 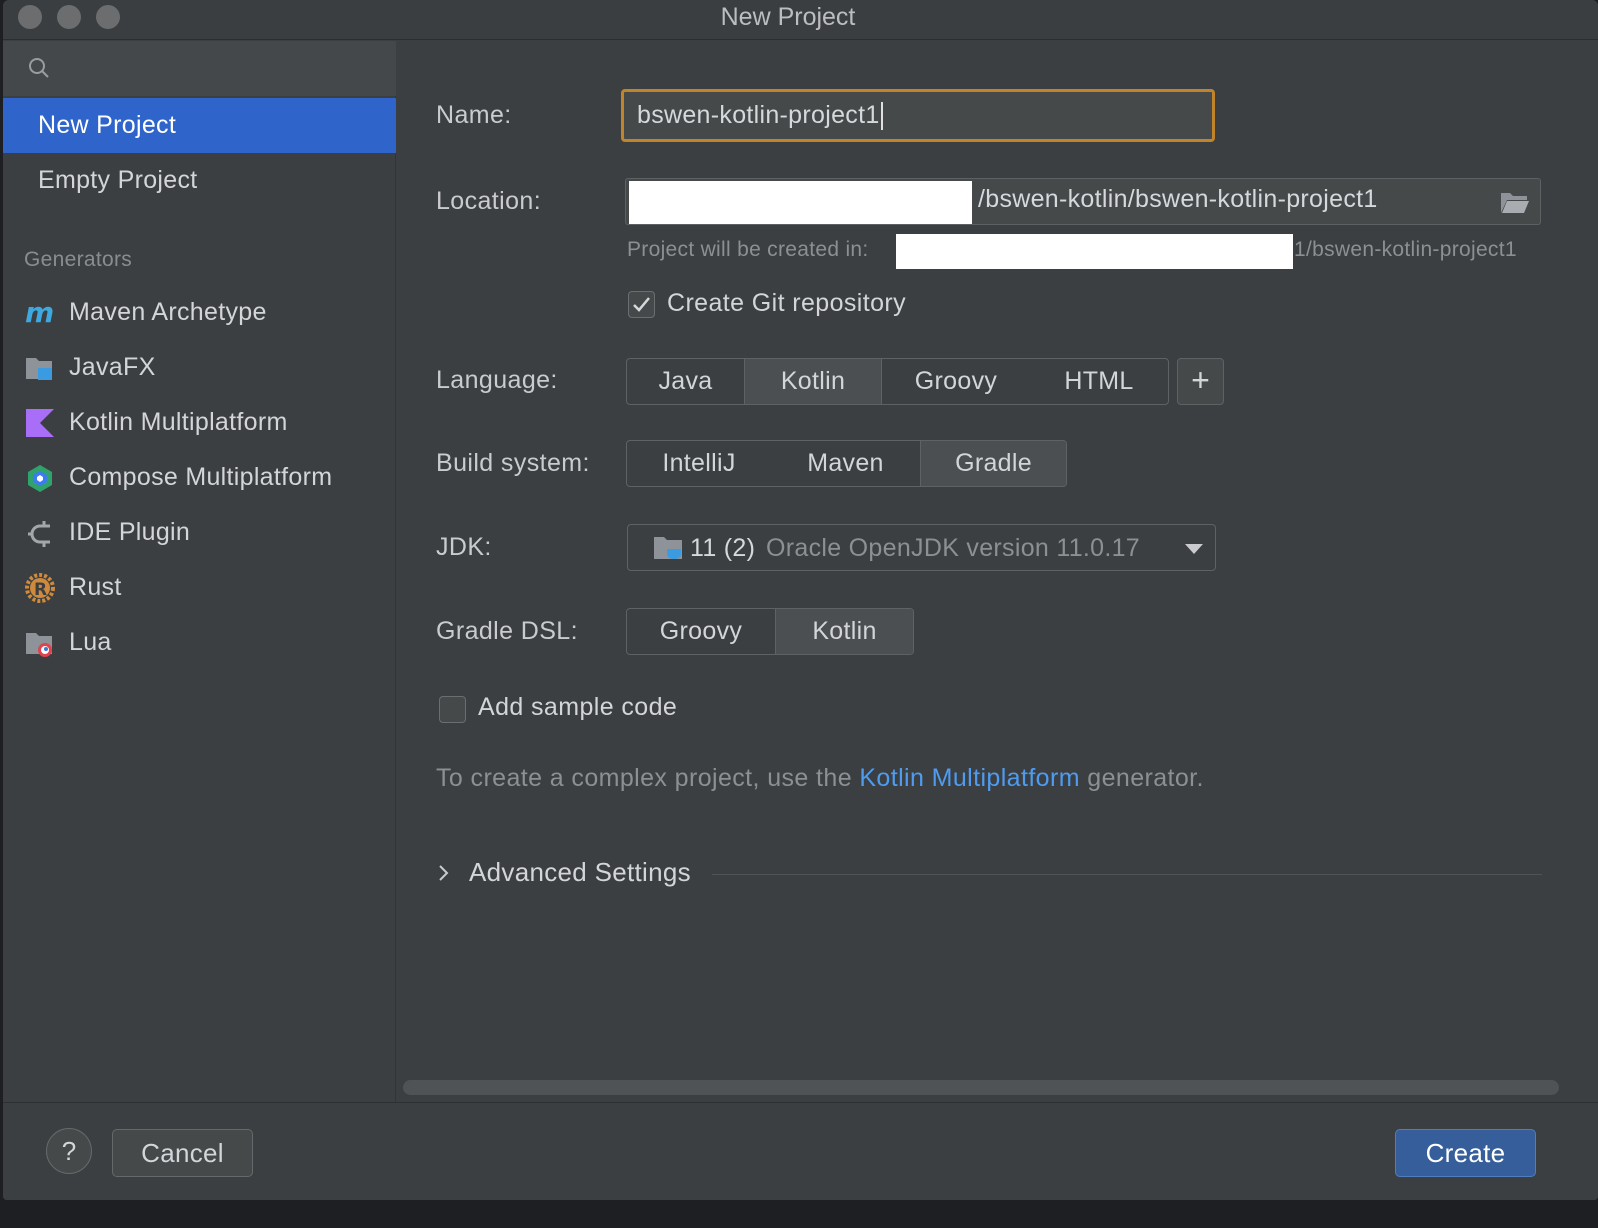 What do you see at coordinates (881, 116) in the screenshot?
I see `text-caret` at bounding box center [881, 116].